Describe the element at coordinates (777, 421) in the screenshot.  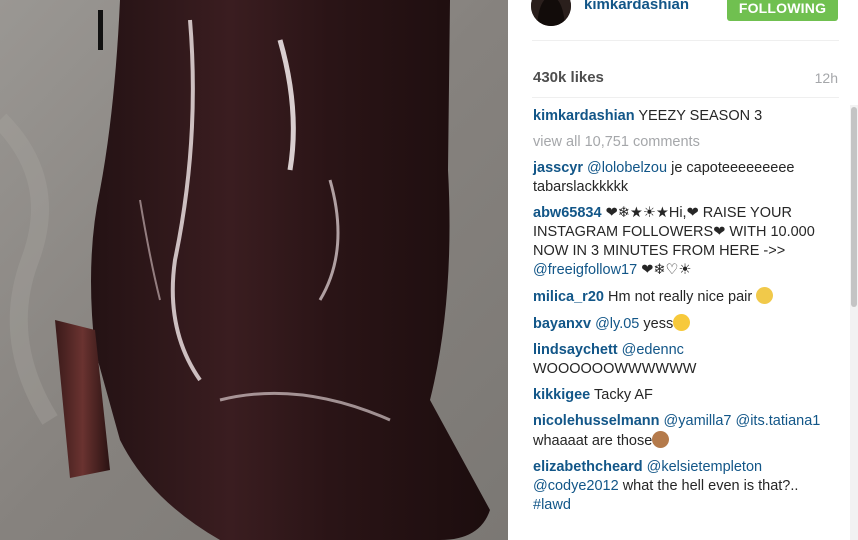
I see `comment-mention: @its.tatiana1` at that location.